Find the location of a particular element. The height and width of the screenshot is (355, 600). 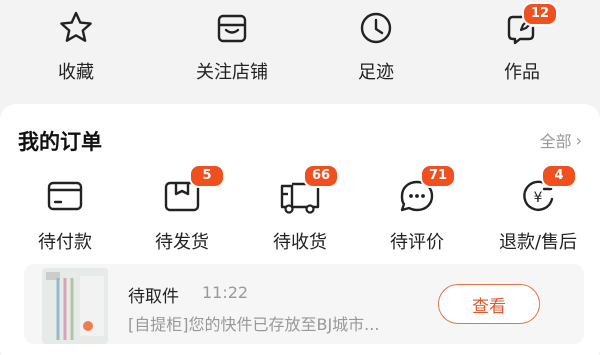

all-orders-link: 全部 › is located at coordinates (561, 140).